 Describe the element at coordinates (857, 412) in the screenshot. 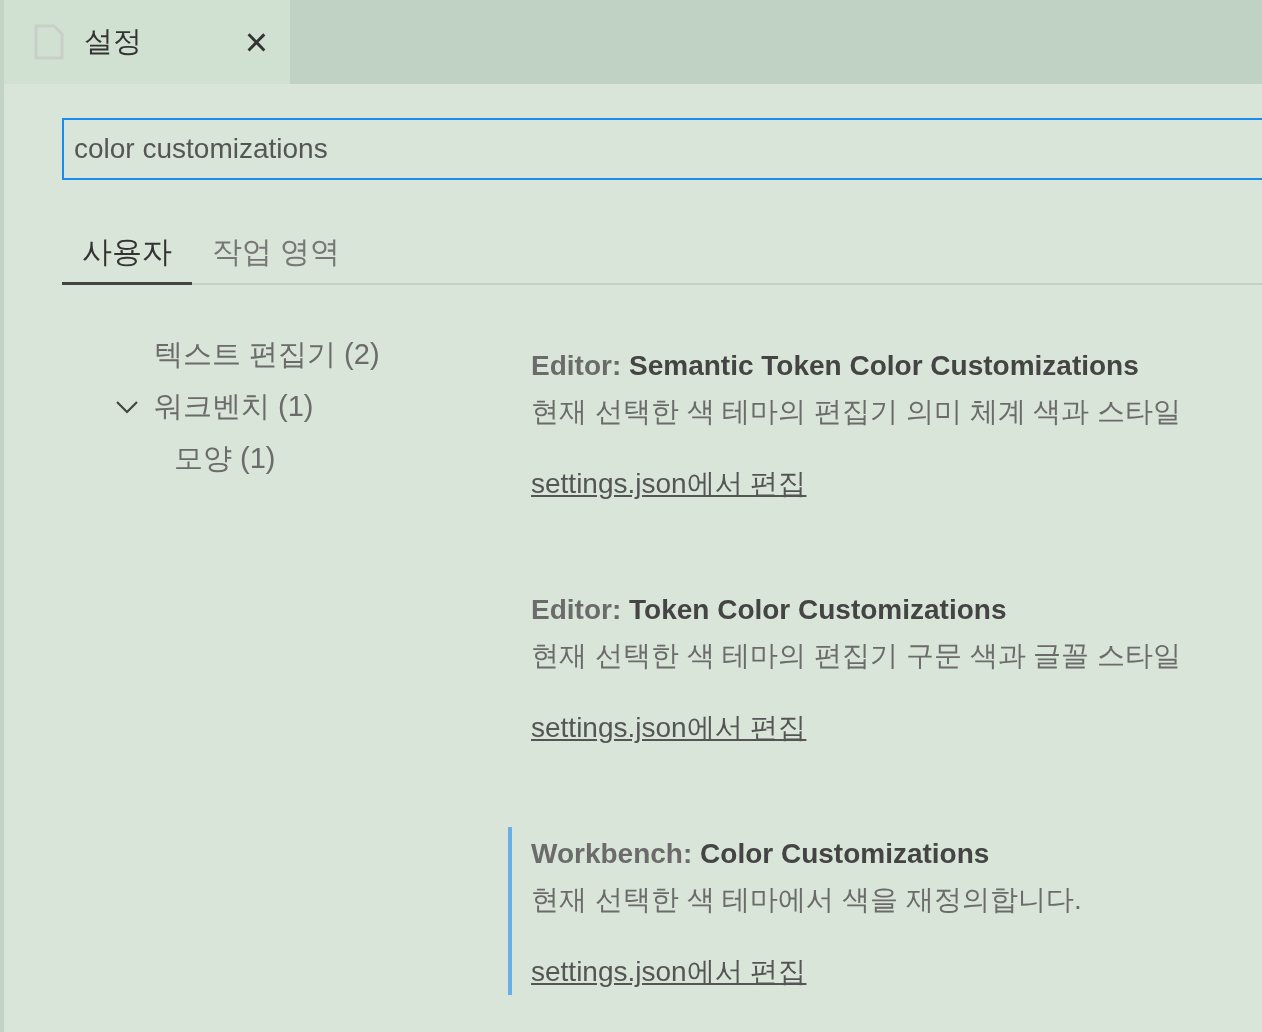

I see `setting-description: 현재 선택한 색 테마의 편집기 의미 체계 색과 스타일` at that location.